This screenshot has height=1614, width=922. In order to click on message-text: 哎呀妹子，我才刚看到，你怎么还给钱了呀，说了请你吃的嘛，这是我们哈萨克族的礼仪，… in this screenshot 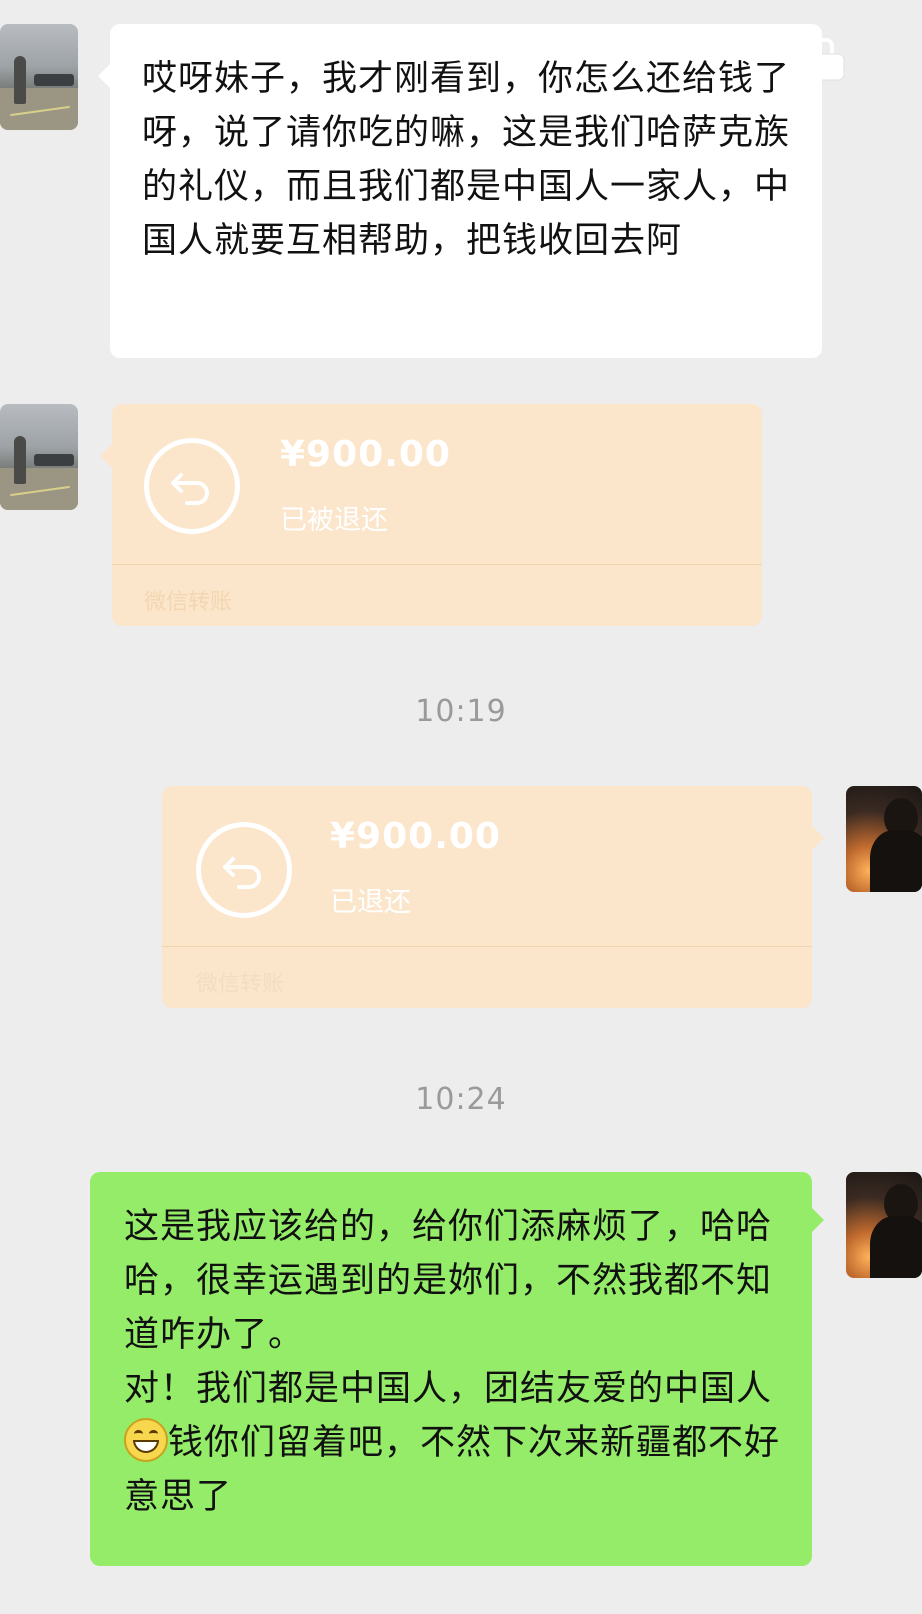, I will do `click(466, 160)`.